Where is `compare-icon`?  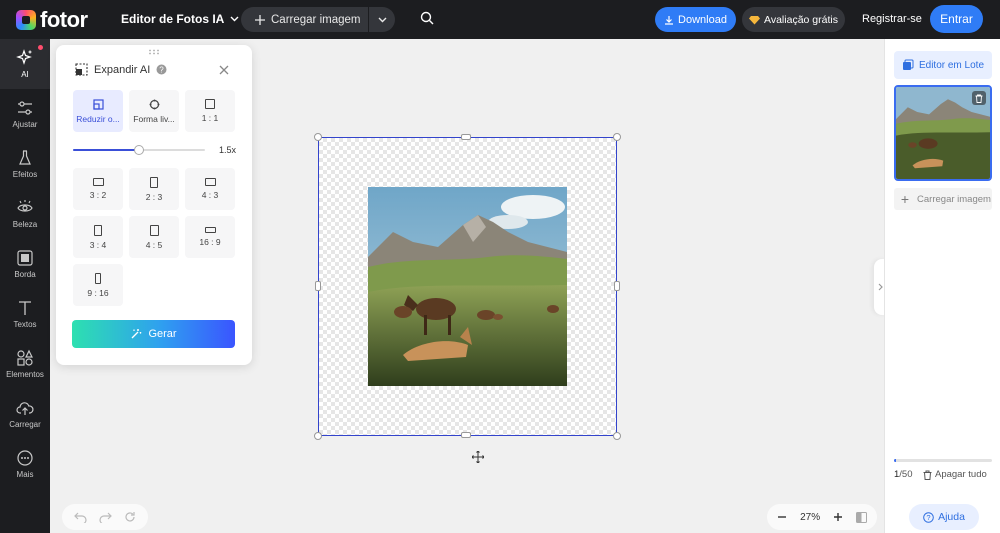
compare-icon is located at coordinates (861, 517).